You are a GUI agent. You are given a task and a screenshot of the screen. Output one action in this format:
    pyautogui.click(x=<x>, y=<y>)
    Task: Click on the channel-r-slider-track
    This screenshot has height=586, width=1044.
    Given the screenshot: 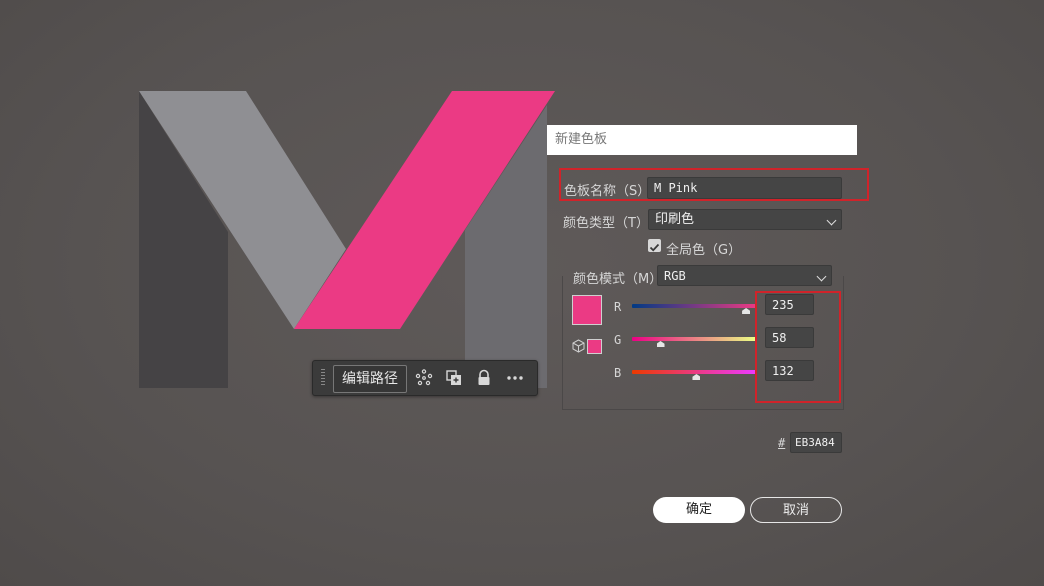 What is the action you would take?
    pyautogui.click(x=694, y=306)
    